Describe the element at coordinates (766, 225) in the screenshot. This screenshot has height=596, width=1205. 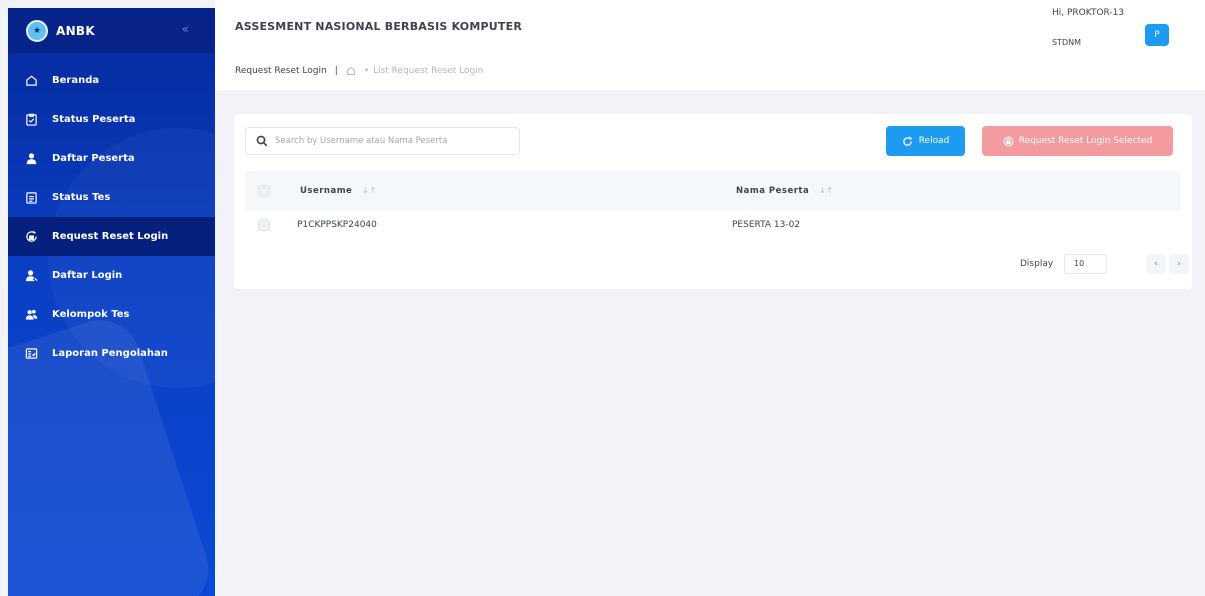
I see `cell-nama-peserta: PESERTA 13-02` at that location.